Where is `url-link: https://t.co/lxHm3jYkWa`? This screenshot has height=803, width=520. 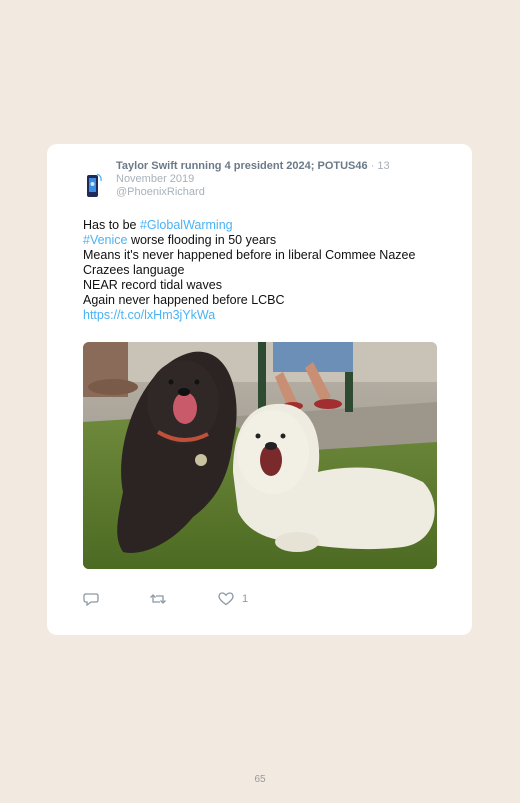
url-link: https://t.co/lxHm3jYkWa is located at coordinates (149, 315).